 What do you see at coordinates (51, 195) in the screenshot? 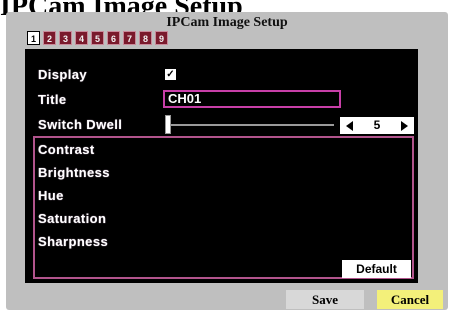
I see `hue-label: Hue` at bounding box center [51, 195].